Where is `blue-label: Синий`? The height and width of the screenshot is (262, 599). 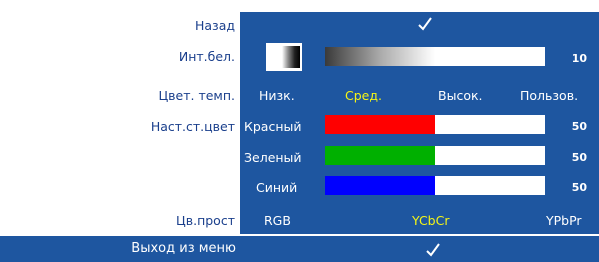
blue-label: Синий is located at coordinates (277, 187).